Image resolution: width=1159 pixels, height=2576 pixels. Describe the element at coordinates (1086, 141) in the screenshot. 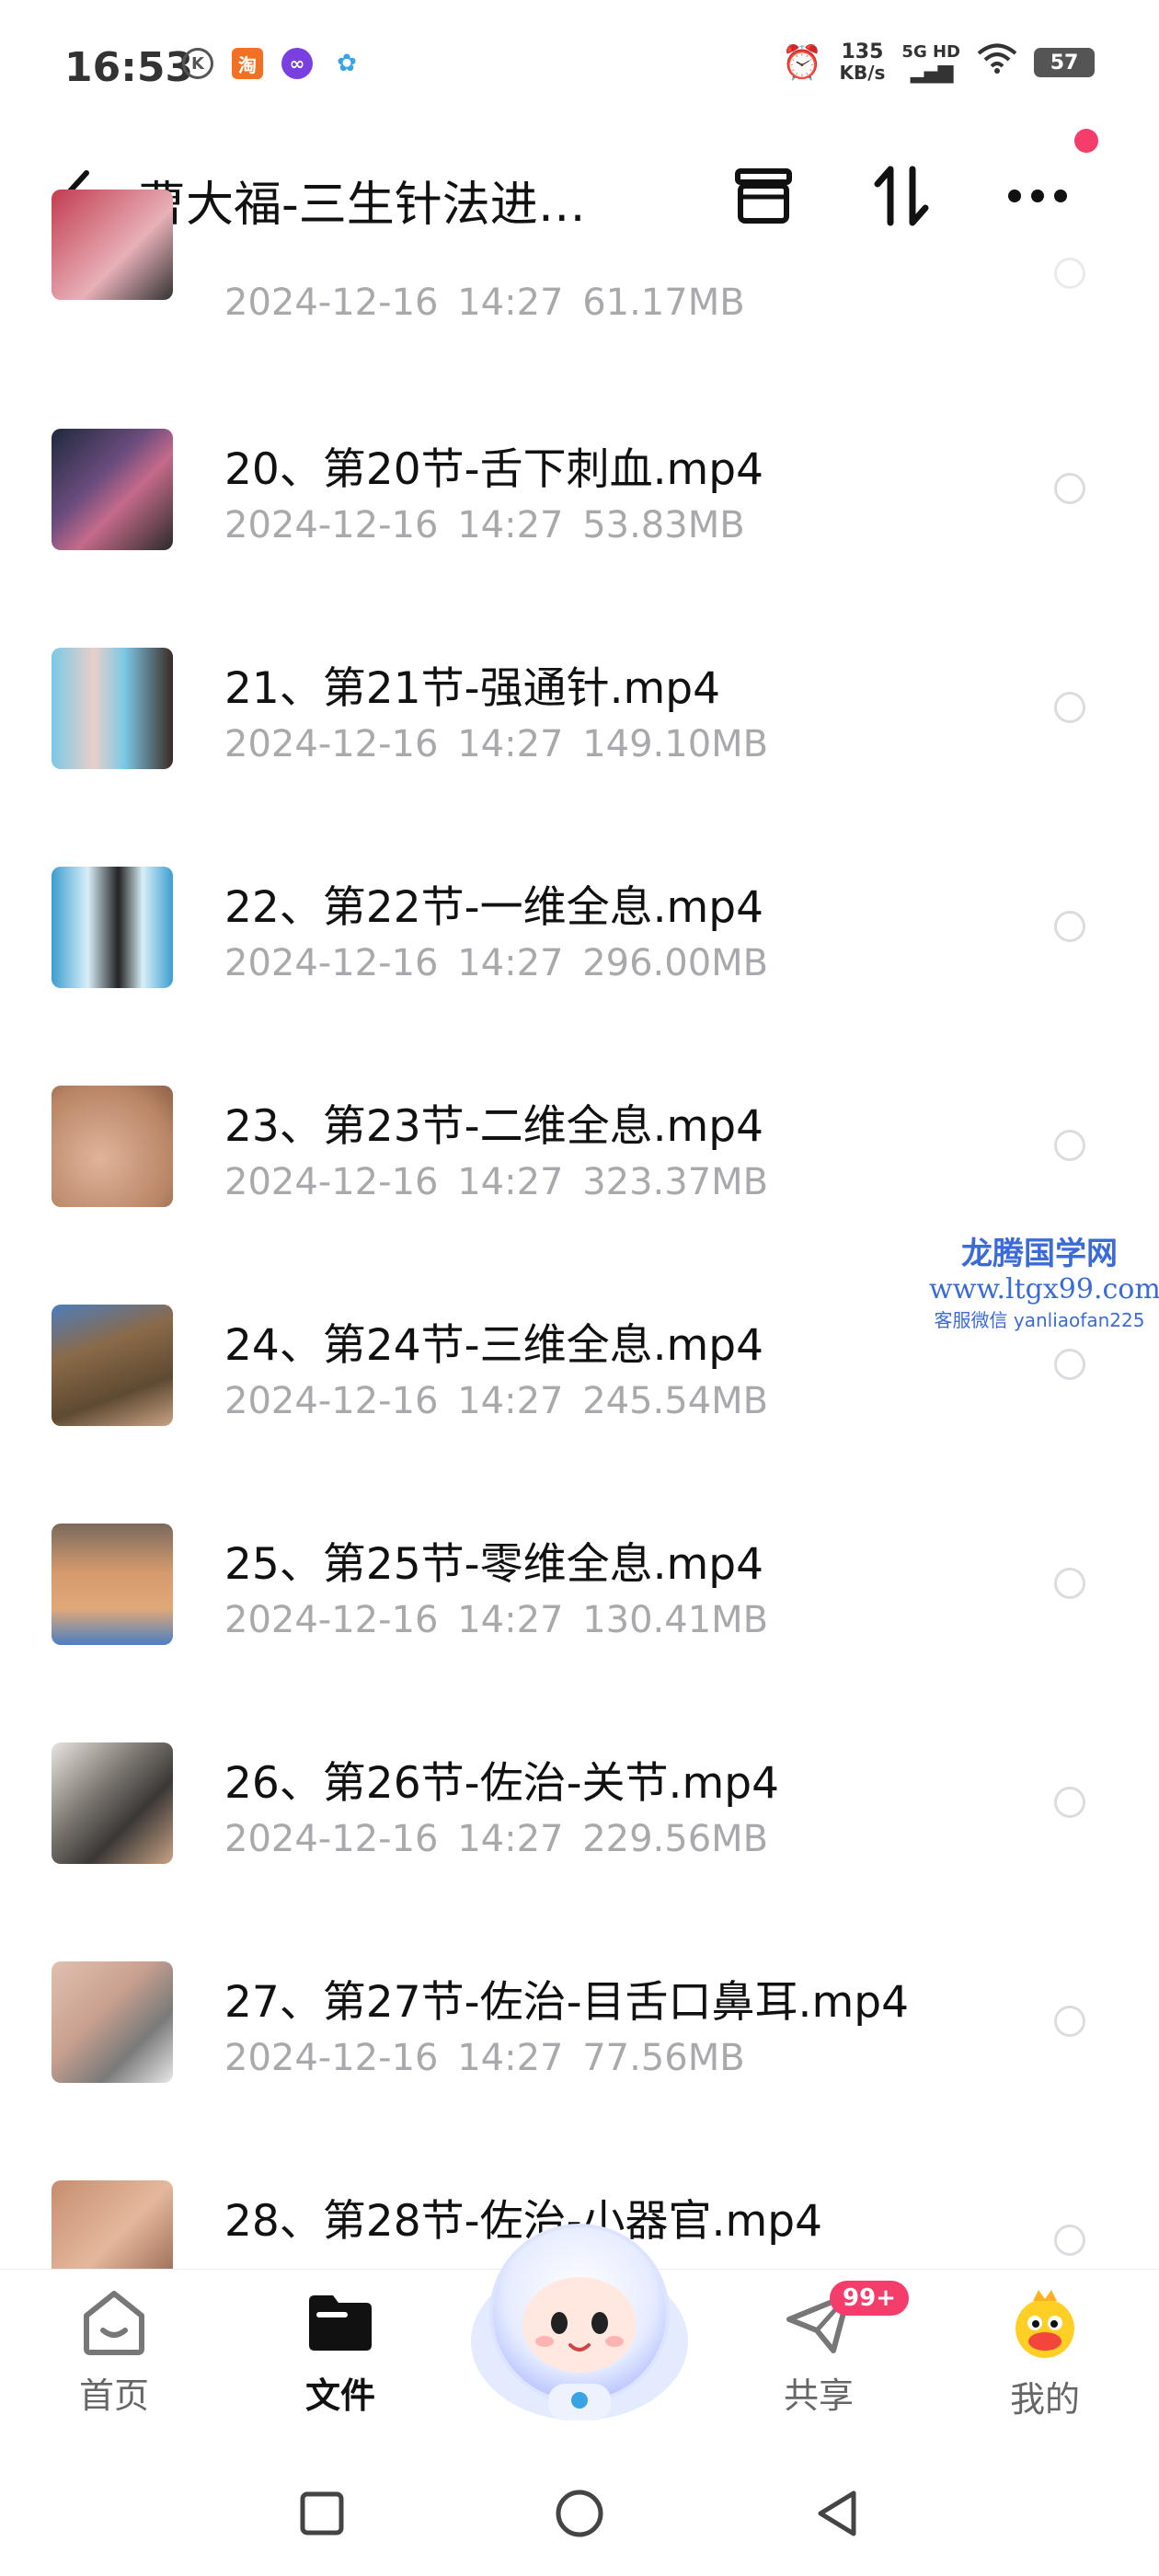

I see `notification-dot` at that location.